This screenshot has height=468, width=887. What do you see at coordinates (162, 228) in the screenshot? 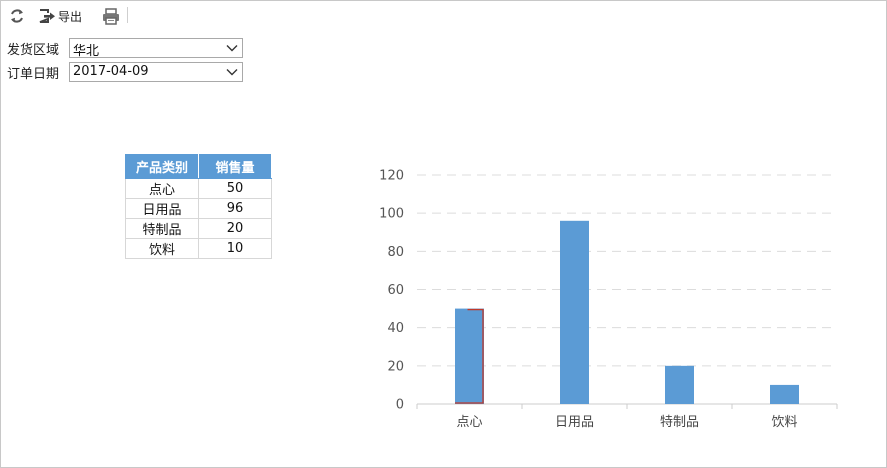
I see `cell-category: 特制品` at bounding box center [162, 228].